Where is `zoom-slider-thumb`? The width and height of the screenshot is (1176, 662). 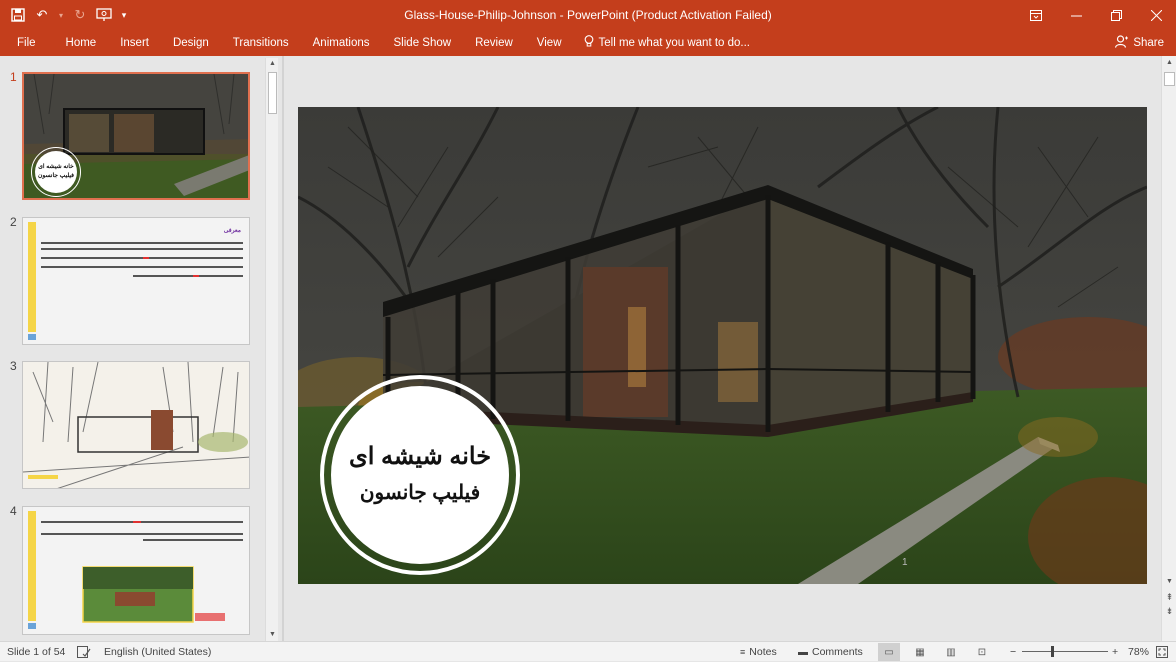 zoom-slider-thumb is located at coordinates (1052, 651).